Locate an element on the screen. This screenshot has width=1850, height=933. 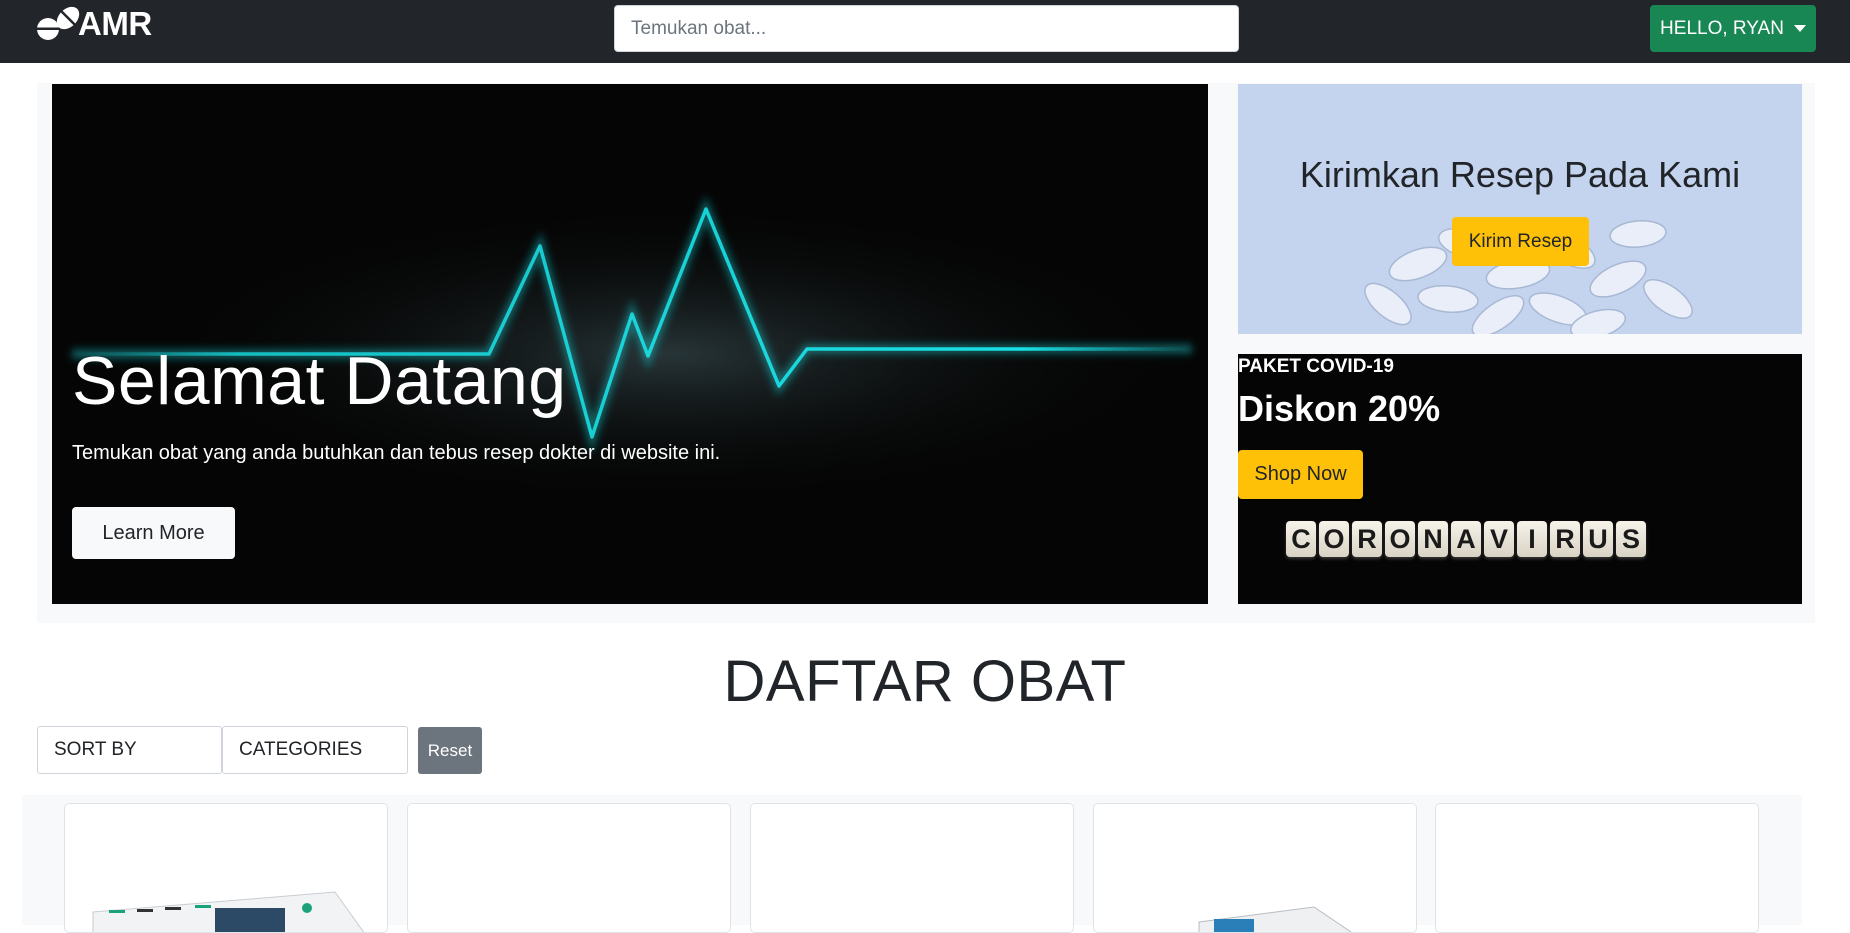
shop-now-button: Shop Now is located at coordinates (1300, 474).